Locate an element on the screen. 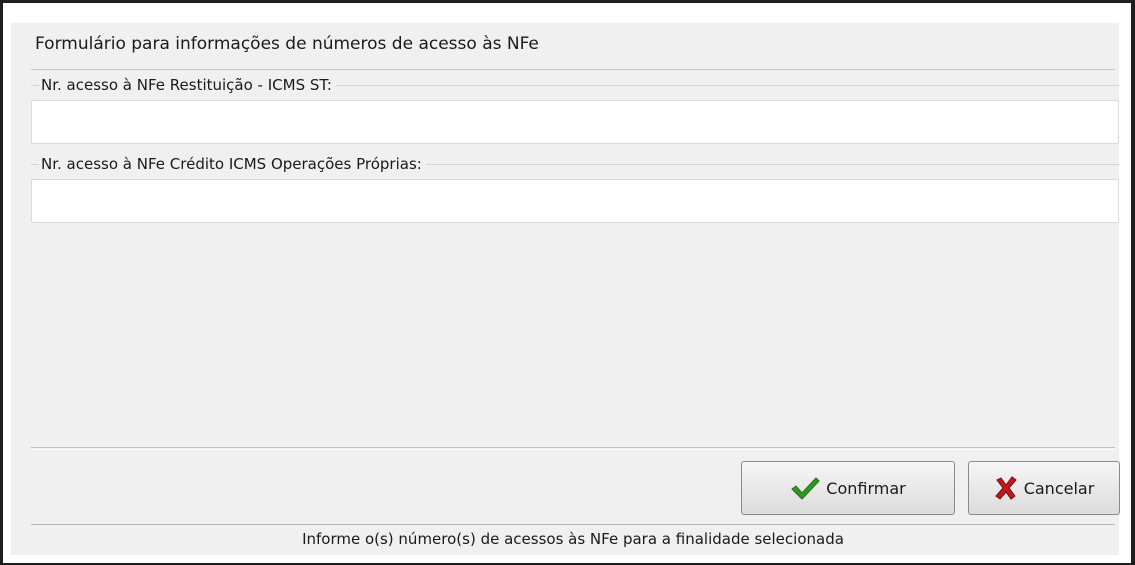  confirm-button: Confirmar is located at coordinates (848, 488).